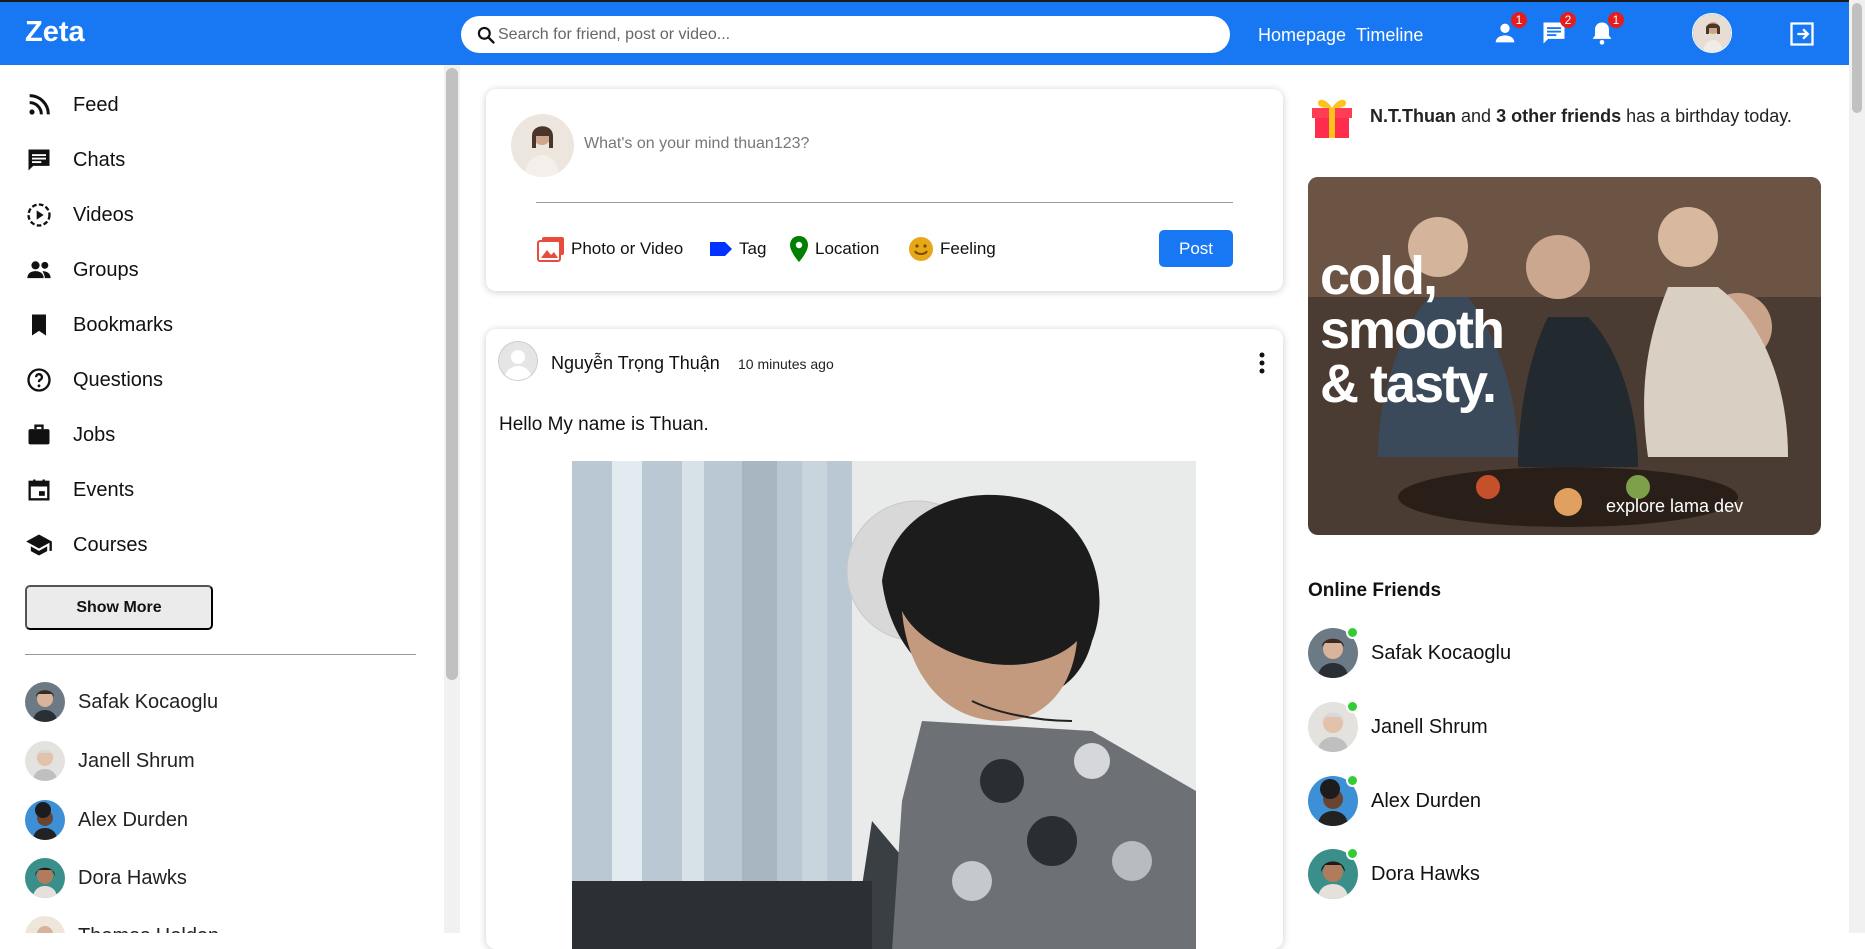 The width and height of the screenshot is (1865, 949). What do you see at coordinates (1564, 356) in the screenshot?
I see `ad-banner: cold, smooth & tasty. explore lama dev` at bounding box center [1564, 356].